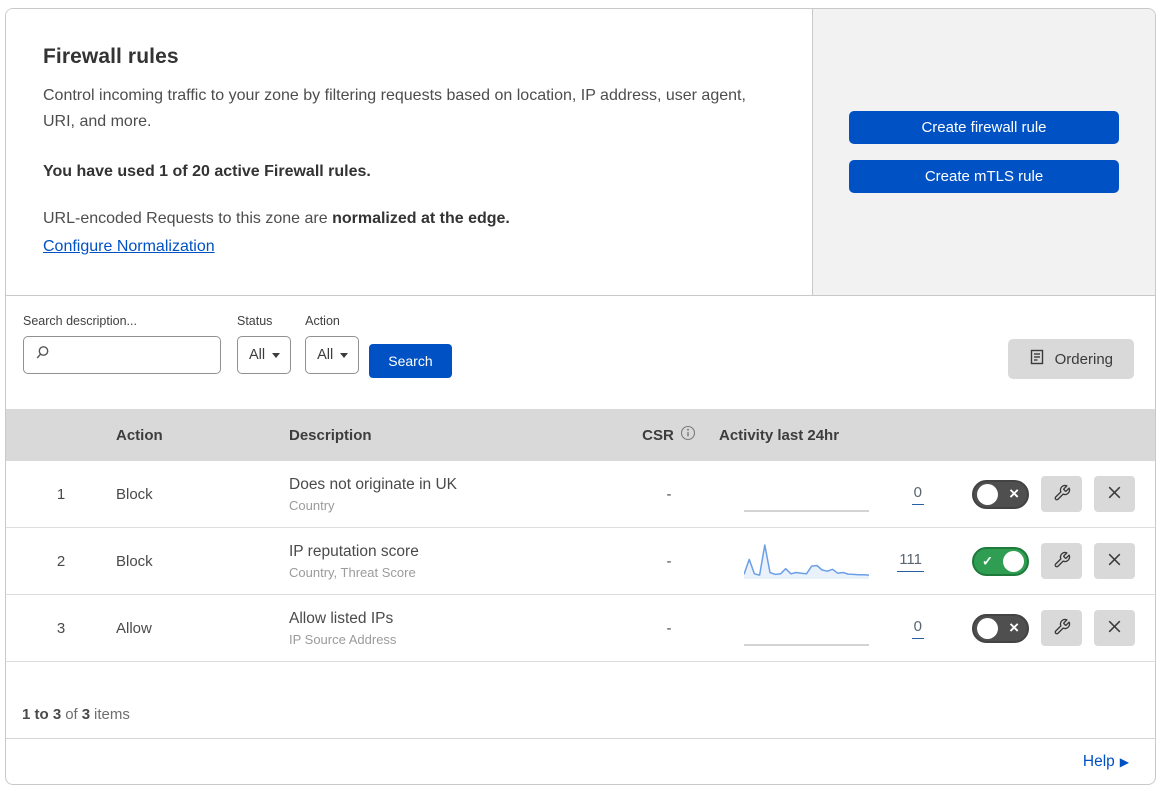 This screenshot has height=791, width=1161. Describe the element at coordinates (343, 639) in the screenshot. I see `rule-fields: IP Source Address` at that location.